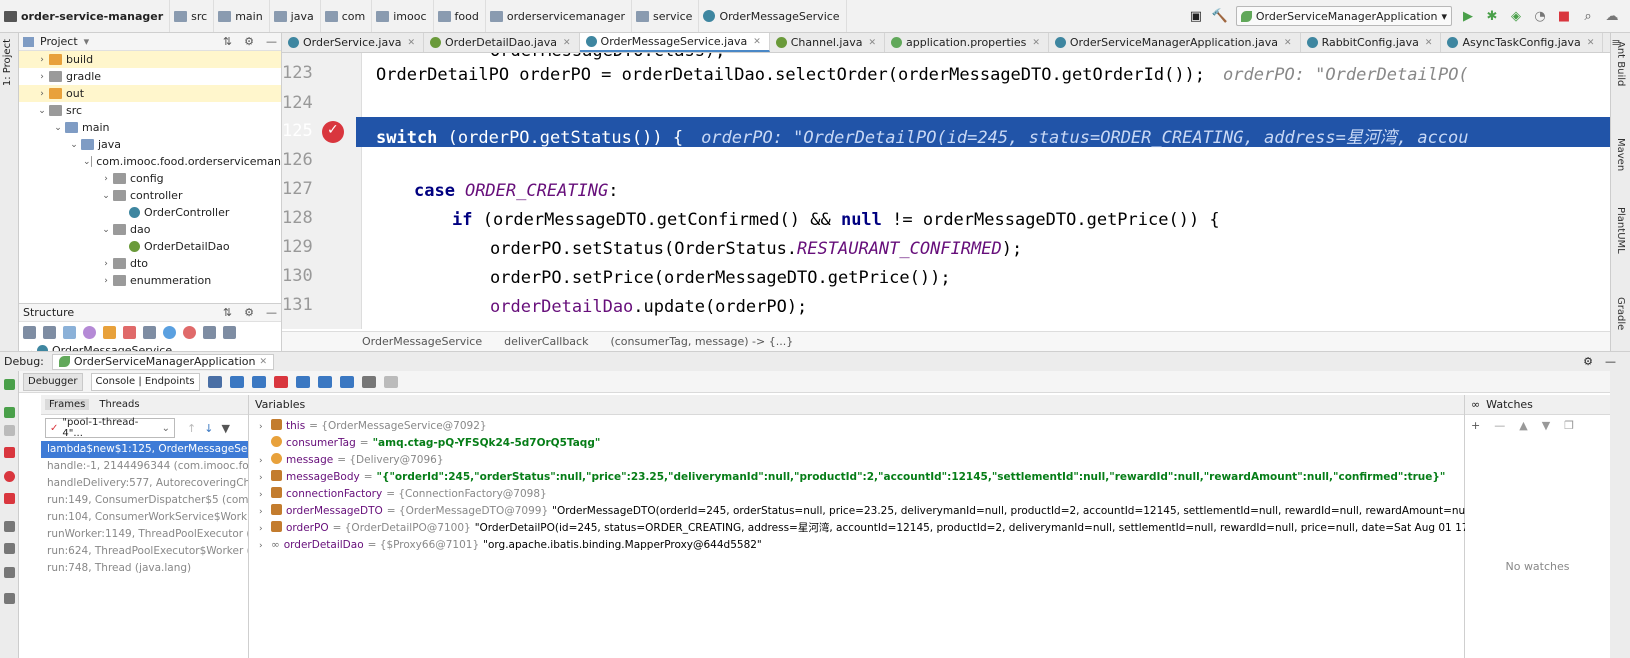 This screenshot has height=658, width=1630. What do you see at coordinates (9, 526) in the screenshot?
I see `camera-icon` at bounding box center [9, 526].